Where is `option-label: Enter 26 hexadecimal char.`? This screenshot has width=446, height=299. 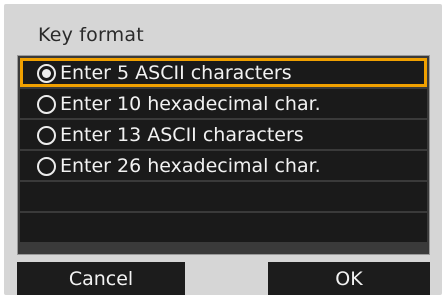 option-label: Enter 26 hexadecimal char. is located at coordinates (190, 165).